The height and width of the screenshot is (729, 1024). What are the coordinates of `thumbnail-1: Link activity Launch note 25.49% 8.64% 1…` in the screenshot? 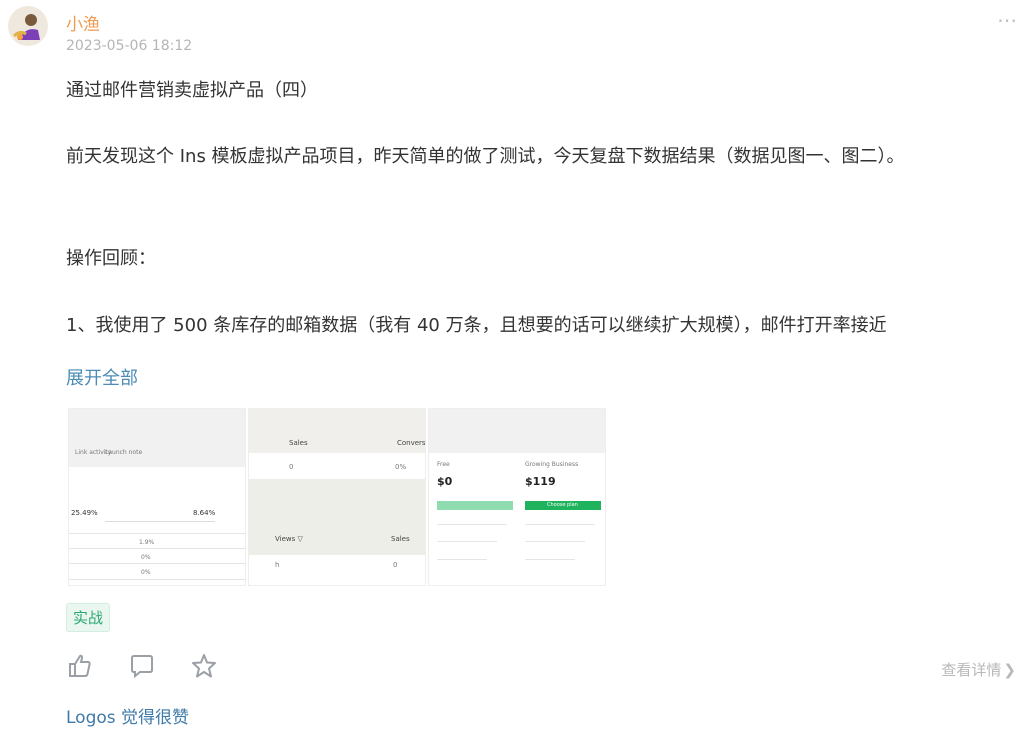 It's located at (157, 497).